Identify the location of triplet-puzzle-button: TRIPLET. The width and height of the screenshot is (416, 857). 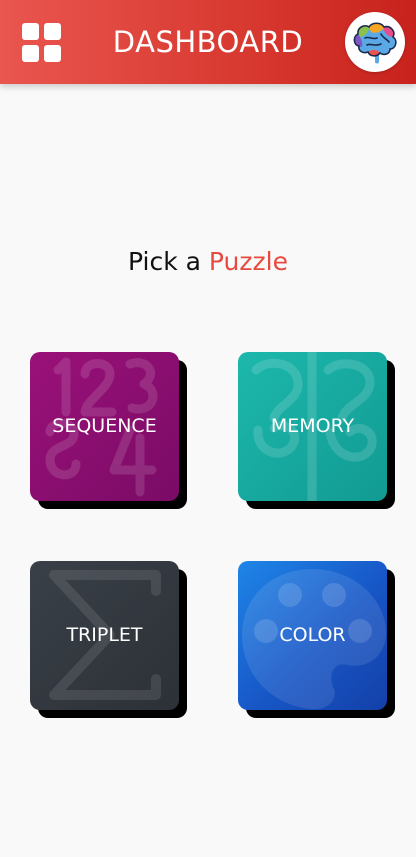
(108, 639).